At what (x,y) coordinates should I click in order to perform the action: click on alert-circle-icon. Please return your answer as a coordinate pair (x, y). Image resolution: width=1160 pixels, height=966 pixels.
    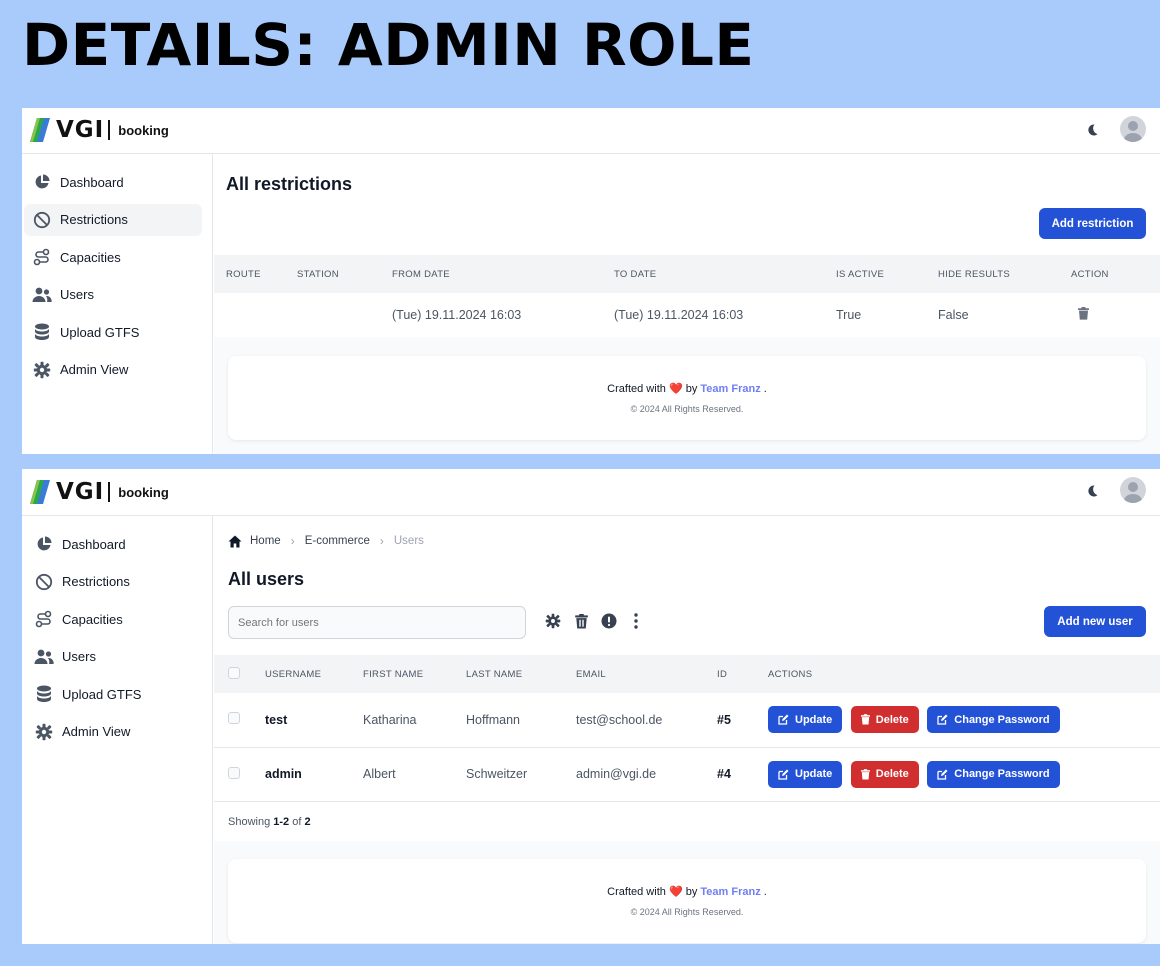
    Looking at the image, I should click on (609, 621).